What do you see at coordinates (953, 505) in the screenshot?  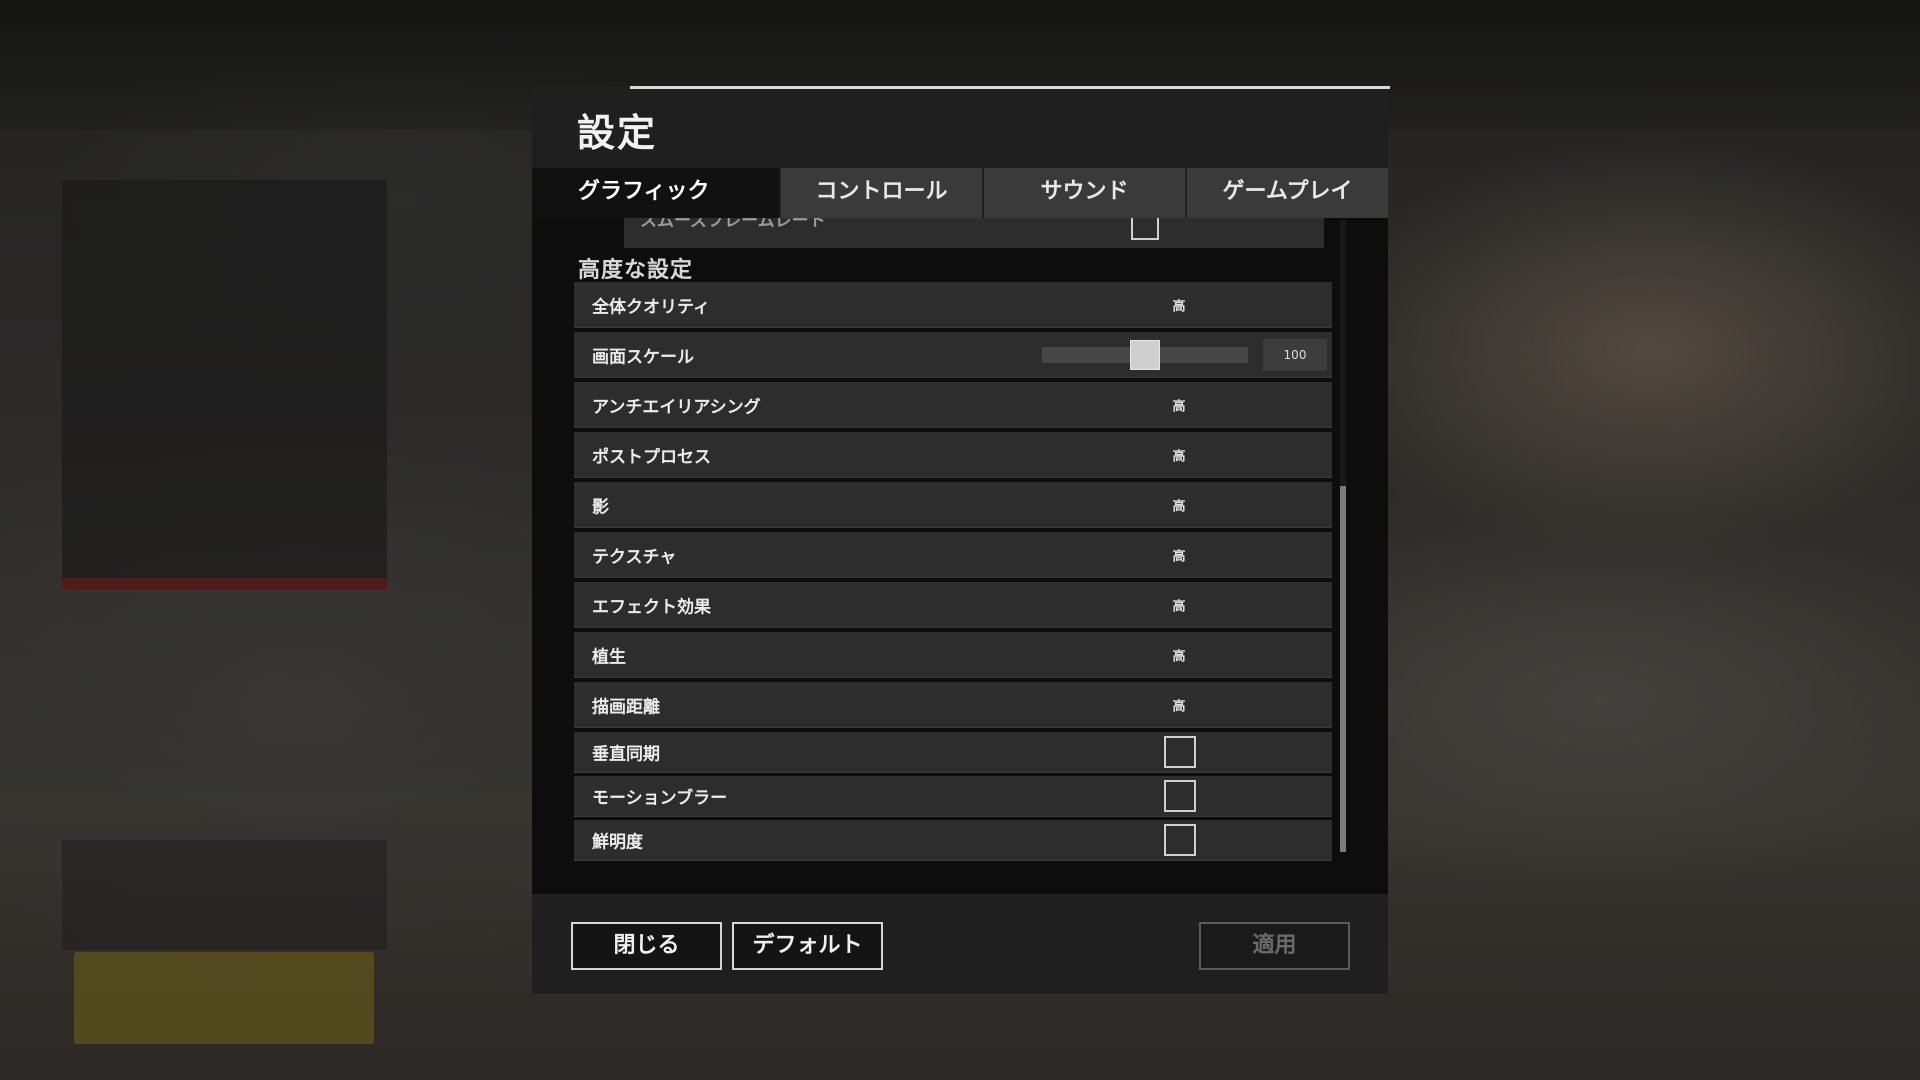 I see `setting-row-shadows: 影 高` at bounding box center [953, 505].